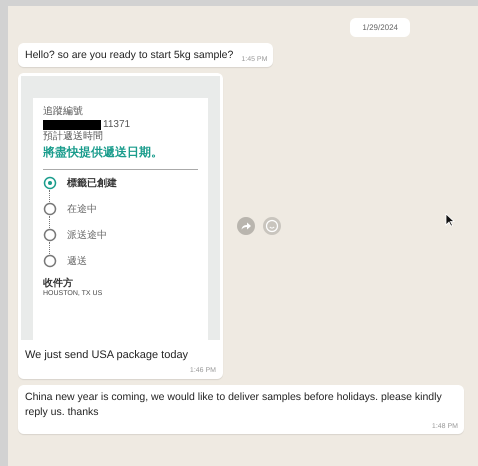 The image size is (478, 466). Describe the element at coordinates (72, 125) in the screenshot. I see `redaction-bar` at that location.